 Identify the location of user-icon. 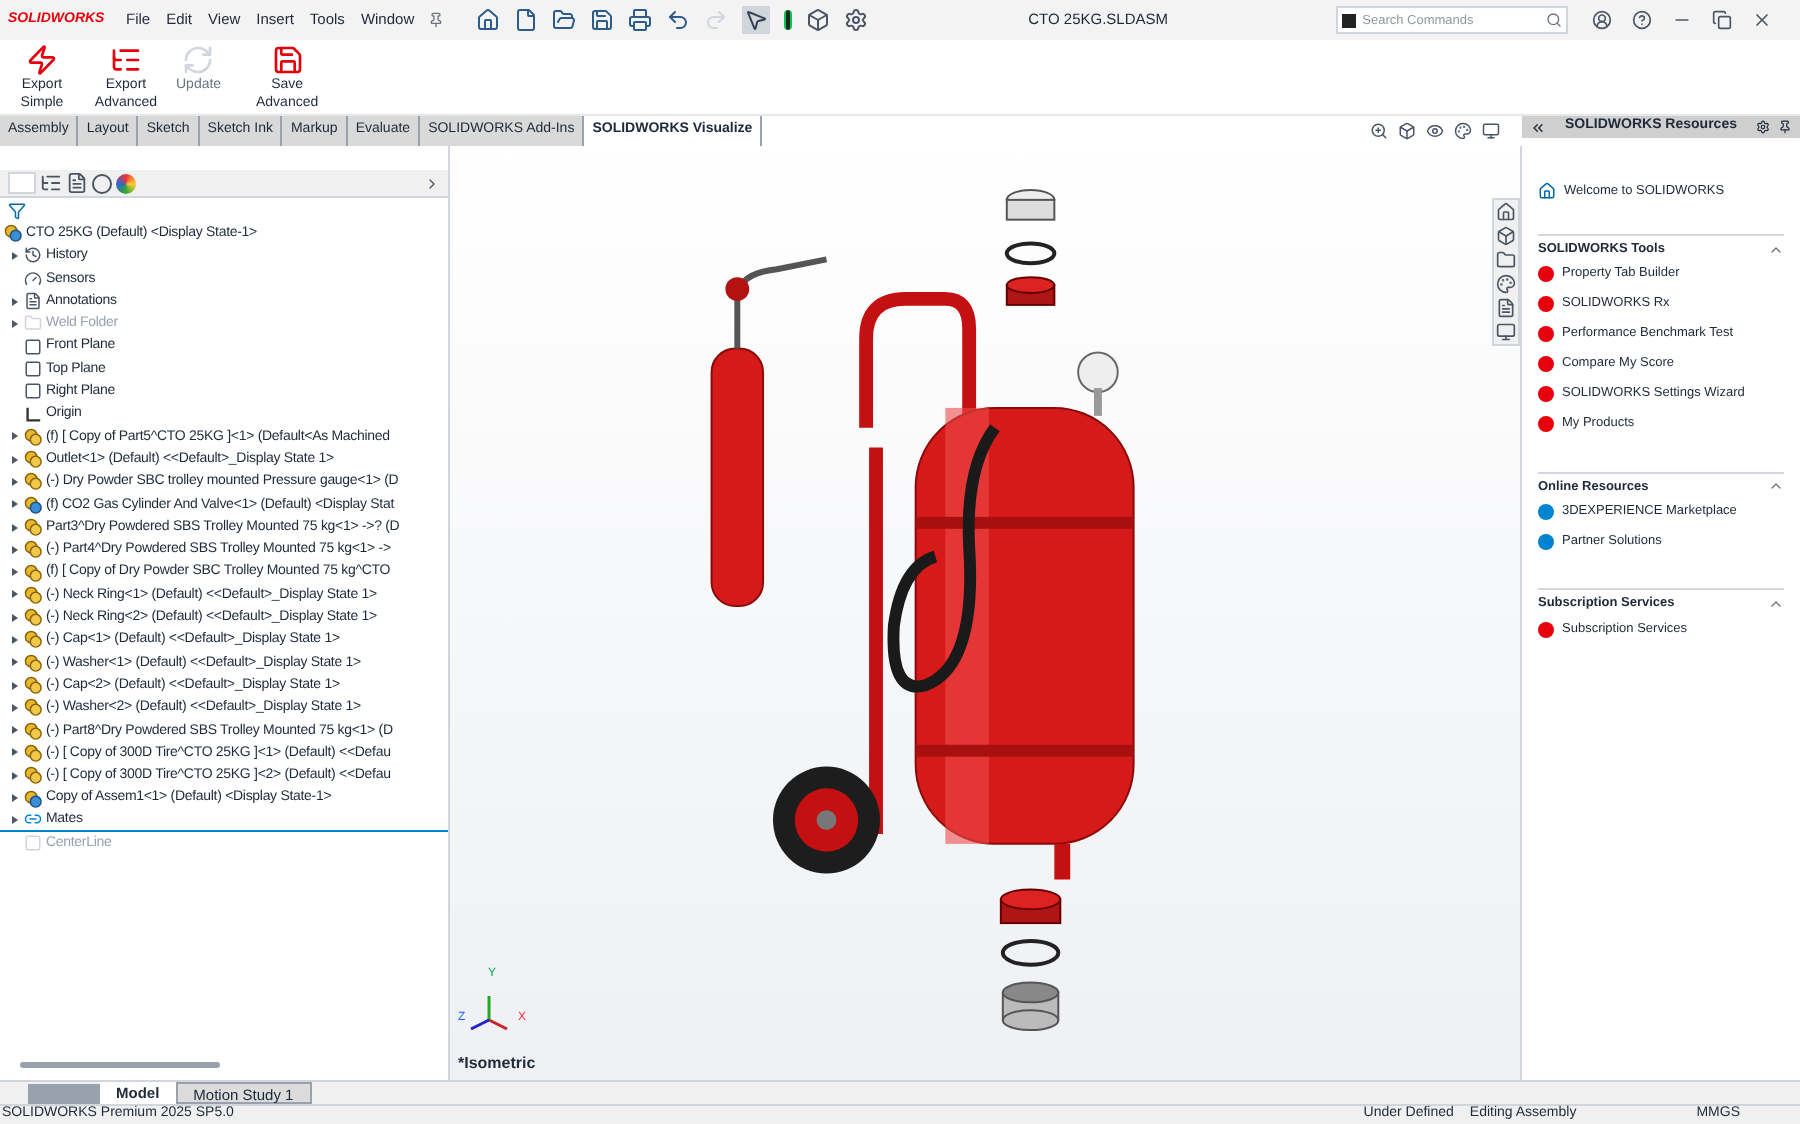
(1602, 20).